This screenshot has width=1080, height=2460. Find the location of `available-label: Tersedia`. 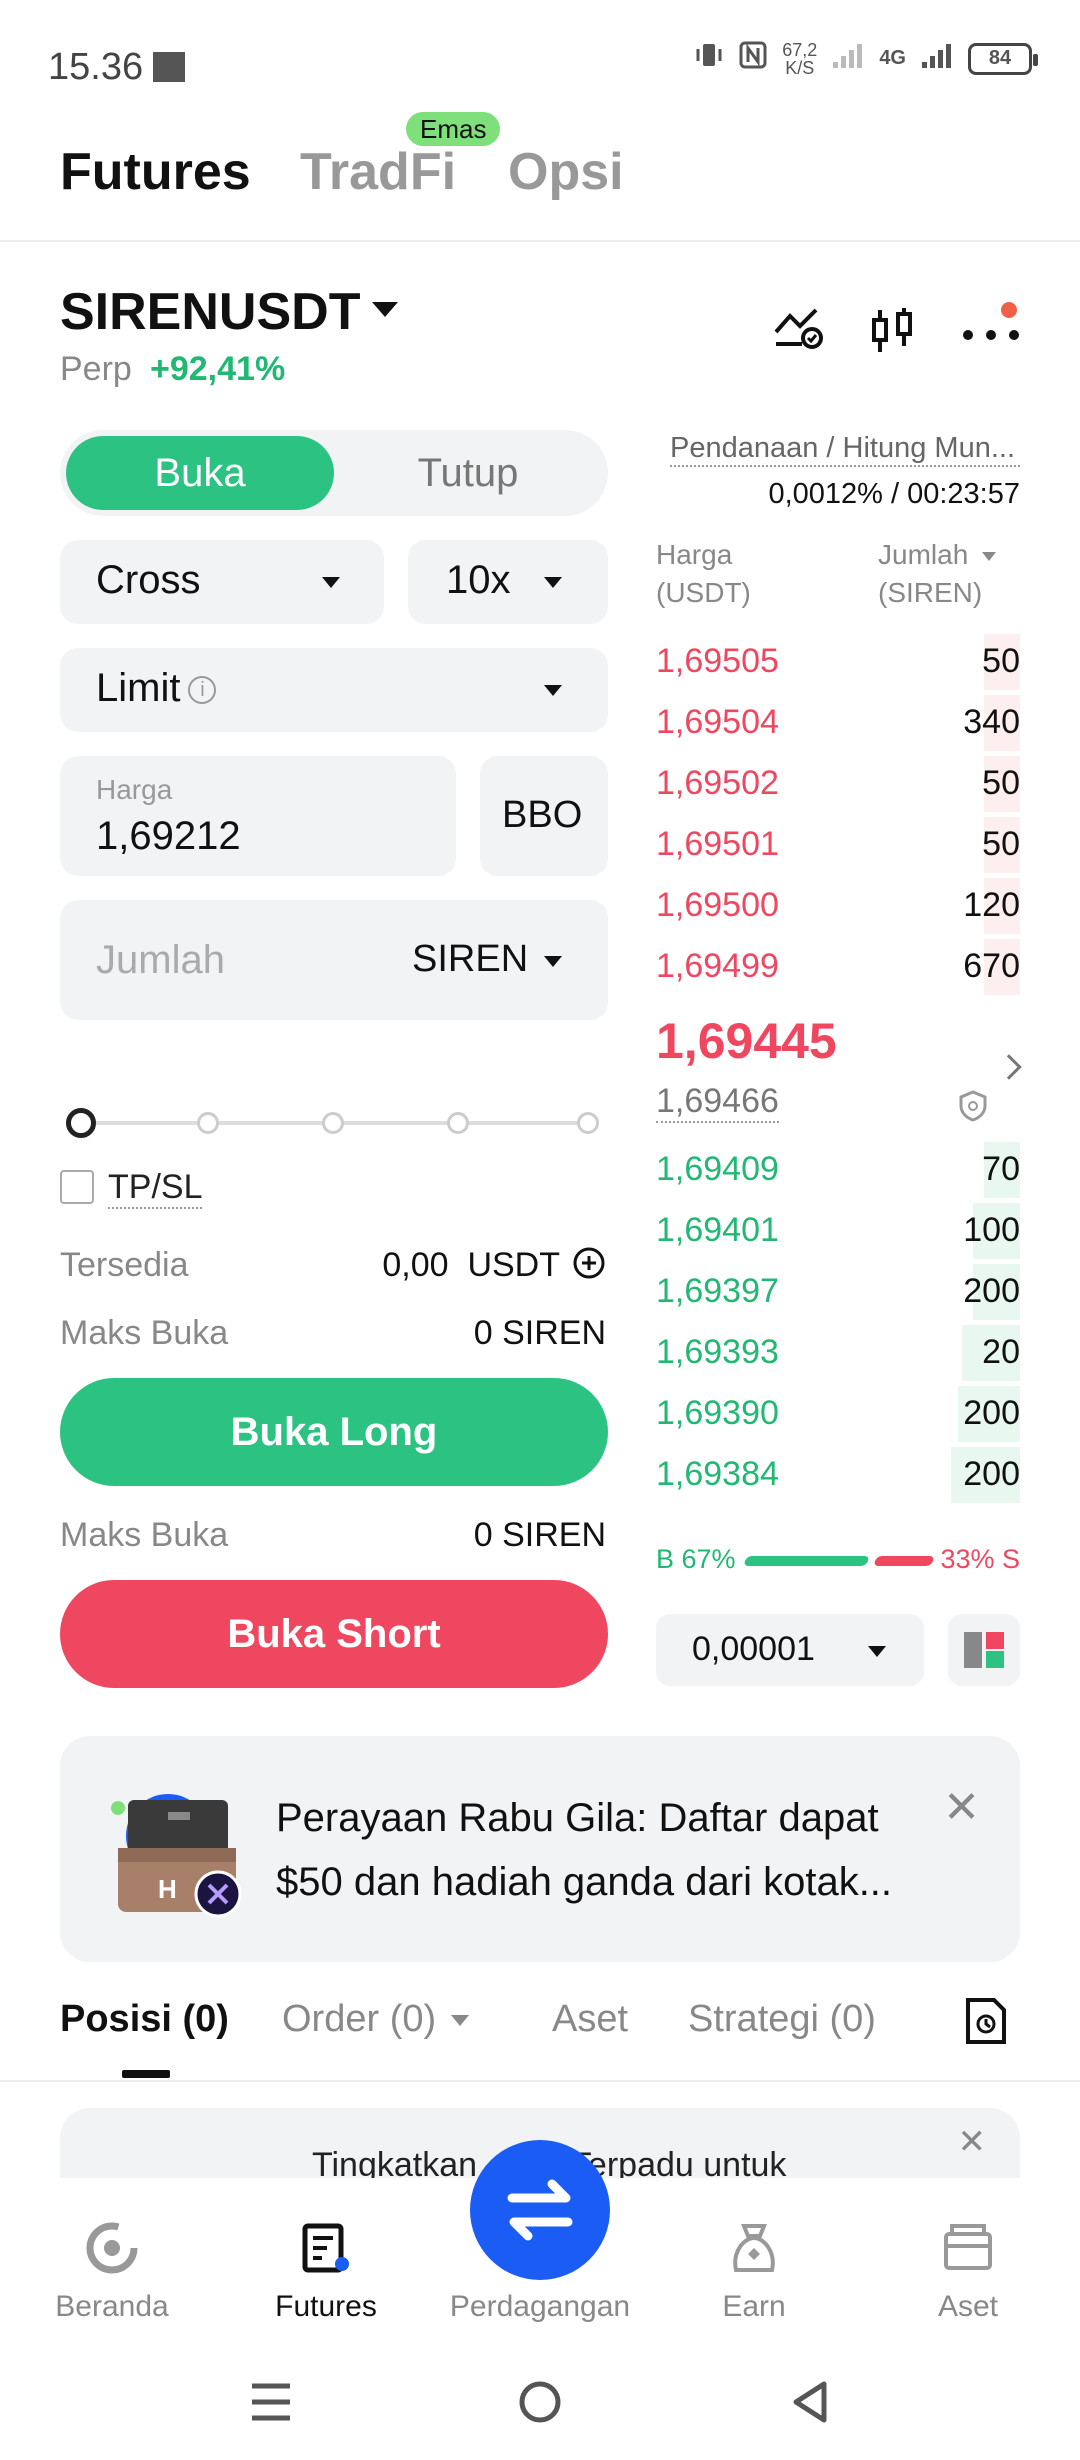

available-label: Tersedia is located at coordinates (124, 1265).